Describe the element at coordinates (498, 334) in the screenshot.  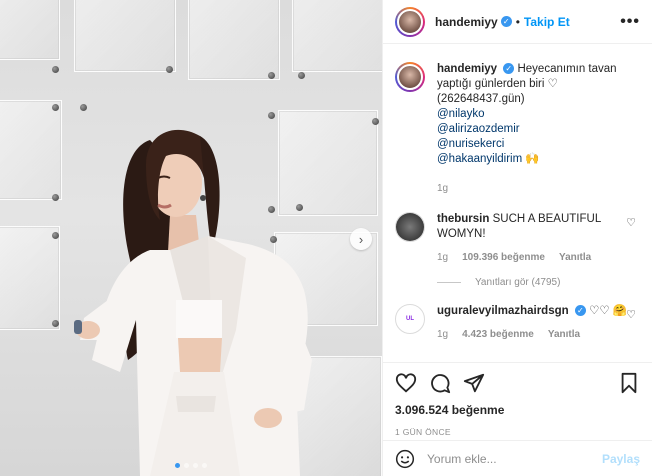
I see `comment-likes: 4.423 beğenme` at that location.